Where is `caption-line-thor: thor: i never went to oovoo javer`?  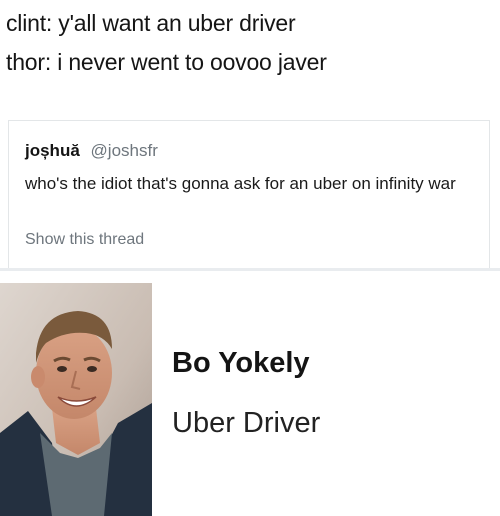 caption-line-thor: thor: i never went to oovoo javer is located at coordinates (166, 62).